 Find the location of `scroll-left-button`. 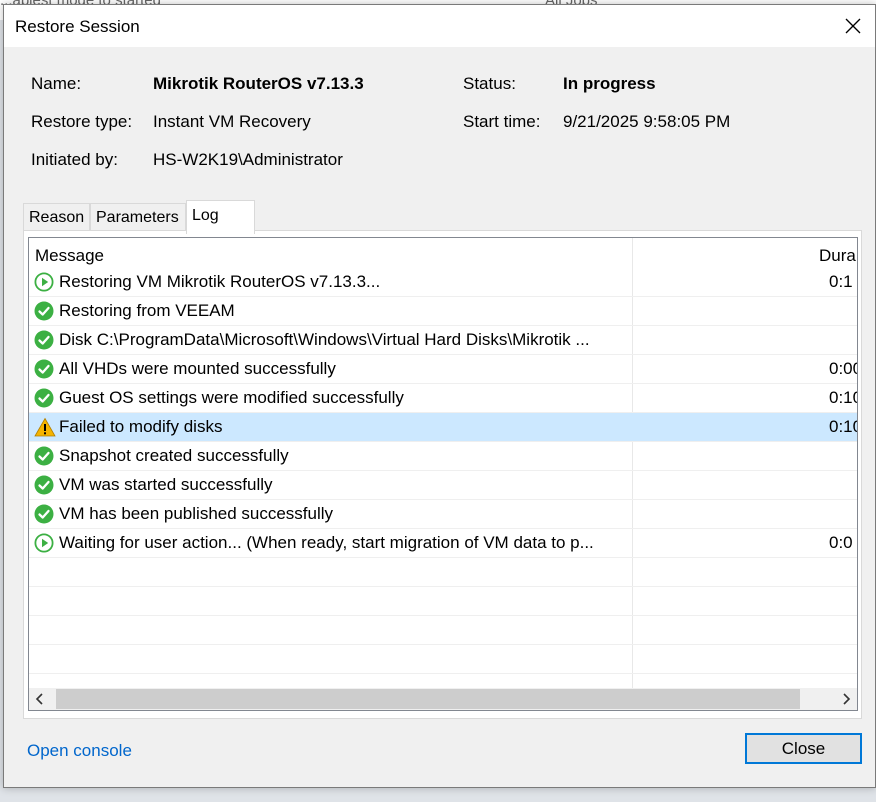

scroll-left-button is located at coordinates (40, 699).